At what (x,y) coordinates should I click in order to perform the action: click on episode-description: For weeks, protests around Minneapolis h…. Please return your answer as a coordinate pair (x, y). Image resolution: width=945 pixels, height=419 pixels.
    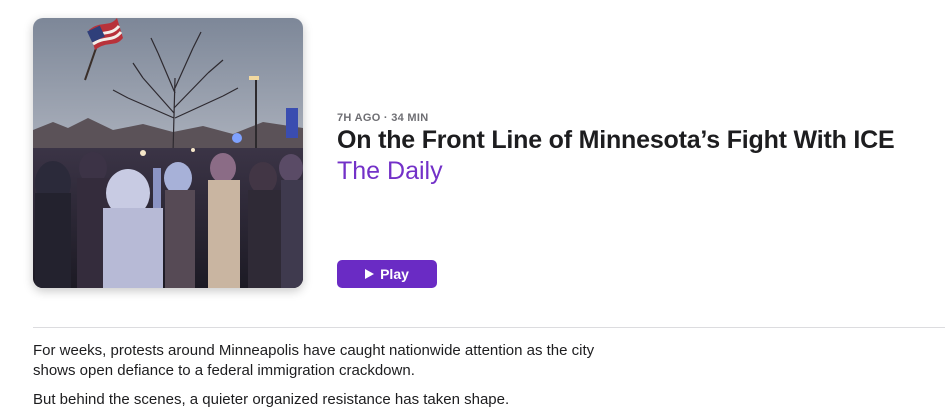
    Looking at the image, I should click on (323, 380).